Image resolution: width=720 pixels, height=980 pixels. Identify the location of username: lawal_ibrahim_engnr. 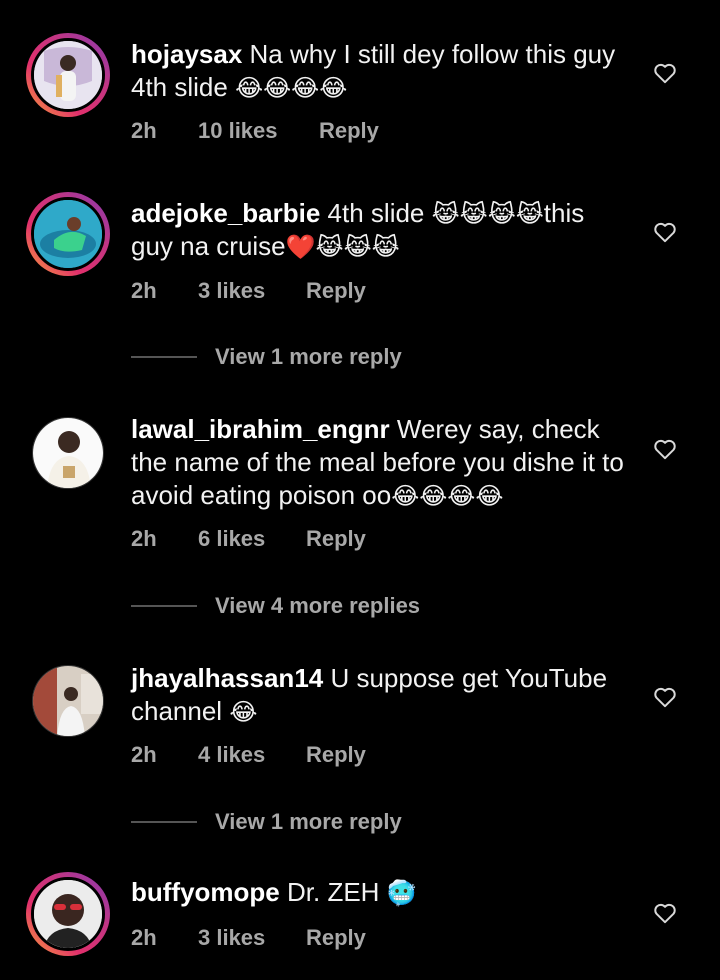
(260, 429).